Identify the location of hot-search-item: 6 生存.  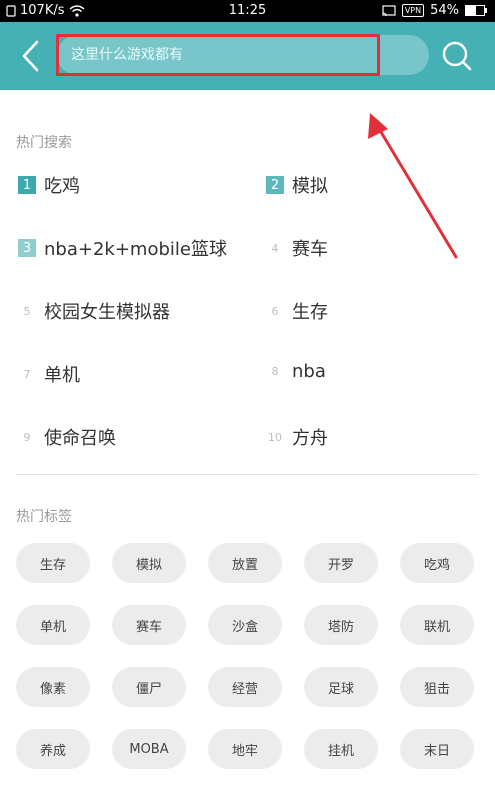
(297, 311).